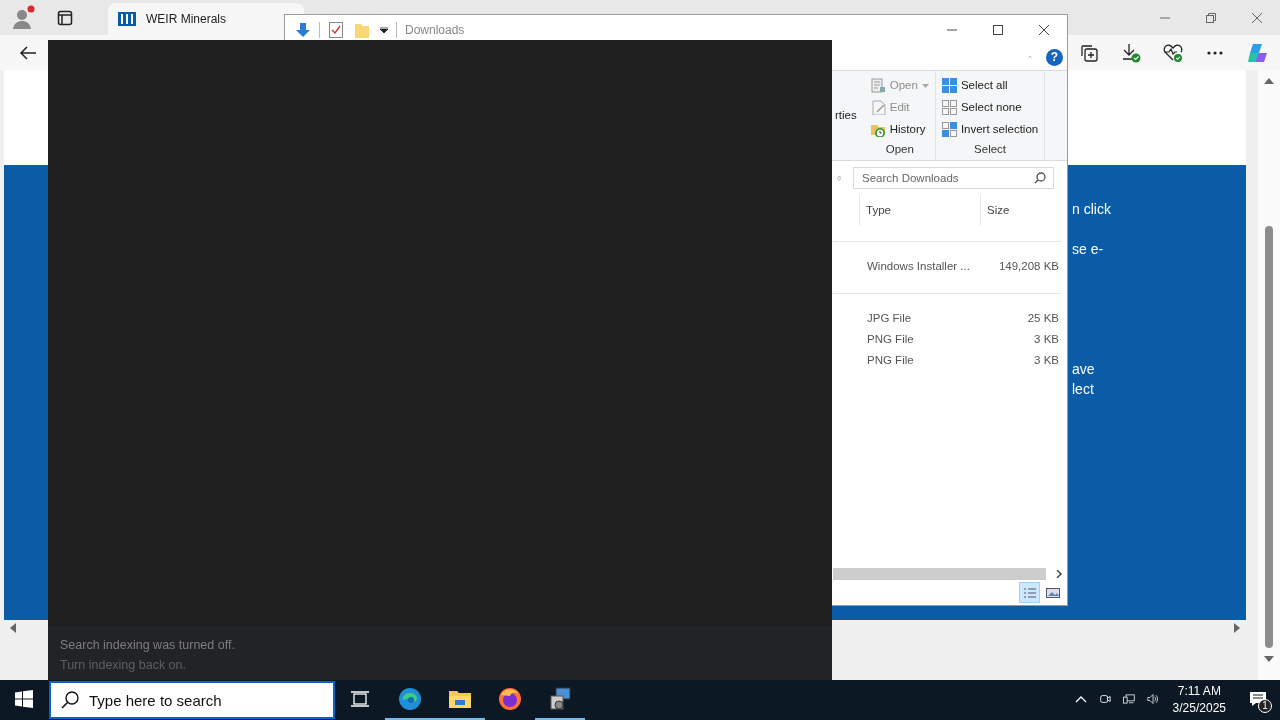  Describe the element at coordinates (23, 17) in the screenshot. I see `person-icon` at that location.